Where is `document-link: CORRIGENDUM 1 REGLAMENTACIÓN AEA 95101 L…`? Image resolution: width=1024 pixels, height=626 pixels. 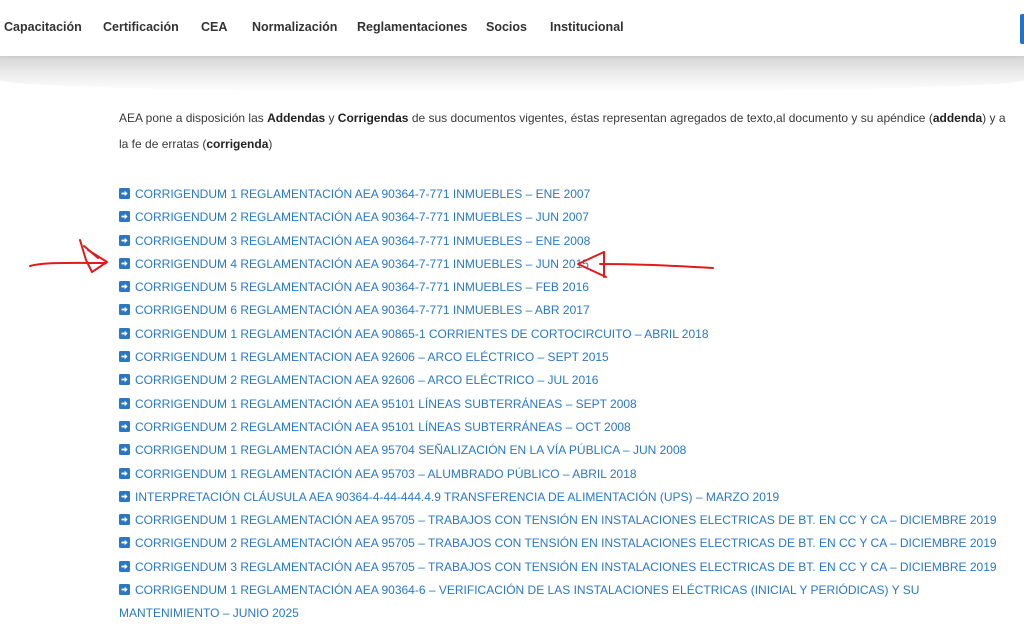 document-link: CORRIGENDUM 1 REGLAMENTACIÓN AEA 95101 L… is located at coordinates (386, 404).